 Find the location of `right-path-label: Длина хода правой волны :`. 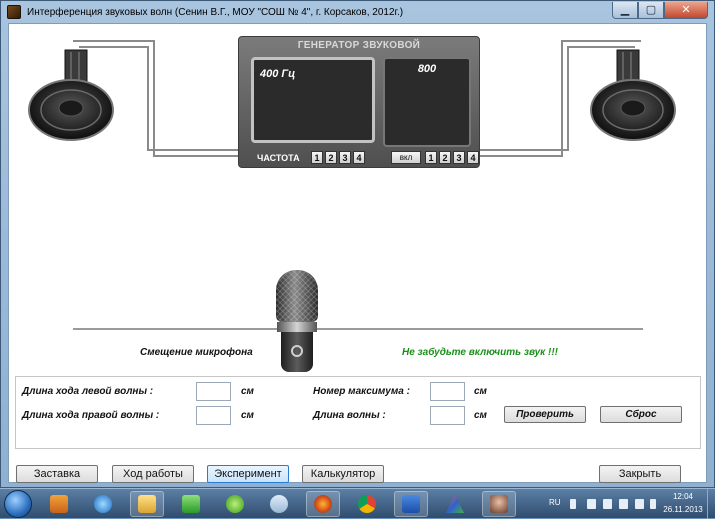

right-path-label: Длина хода правой волны : is located at coordinates (91, 415).